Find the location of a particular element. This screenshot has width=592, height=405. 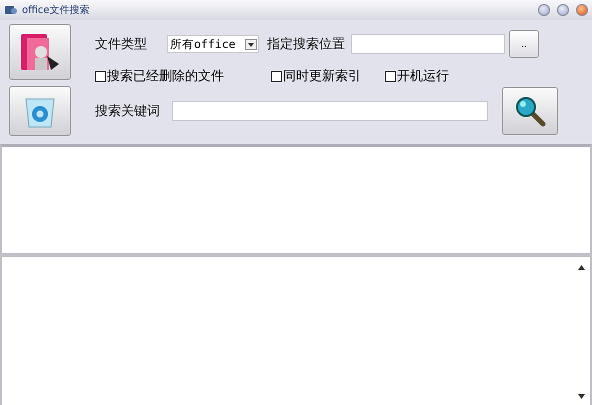

maximize-button is located at coordinates (563, 10).